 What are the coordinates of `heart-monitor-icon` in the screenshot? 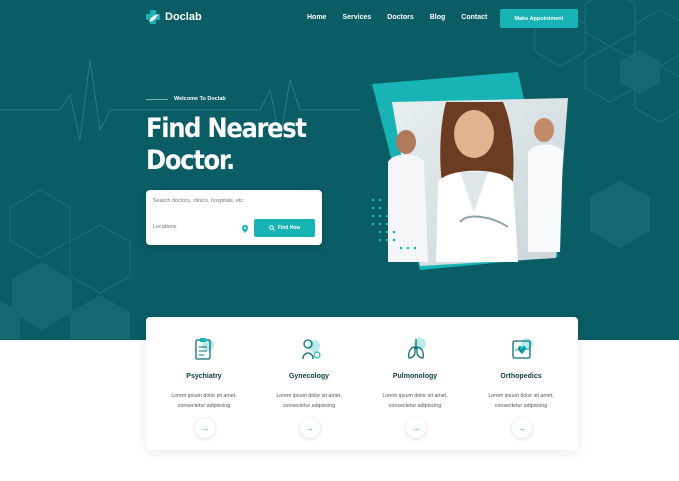 It's located at (522, 348).